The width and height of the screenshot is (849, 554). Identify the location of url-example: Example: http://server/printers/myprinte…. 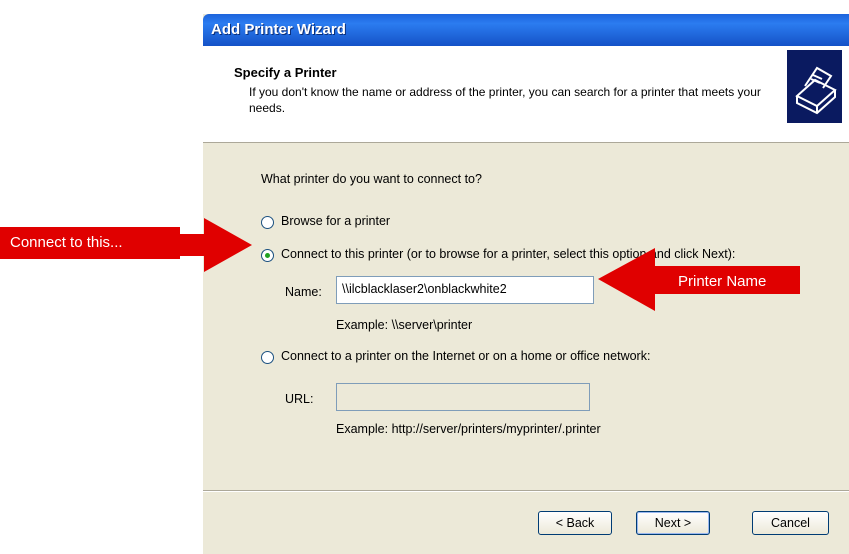
(468, 429).